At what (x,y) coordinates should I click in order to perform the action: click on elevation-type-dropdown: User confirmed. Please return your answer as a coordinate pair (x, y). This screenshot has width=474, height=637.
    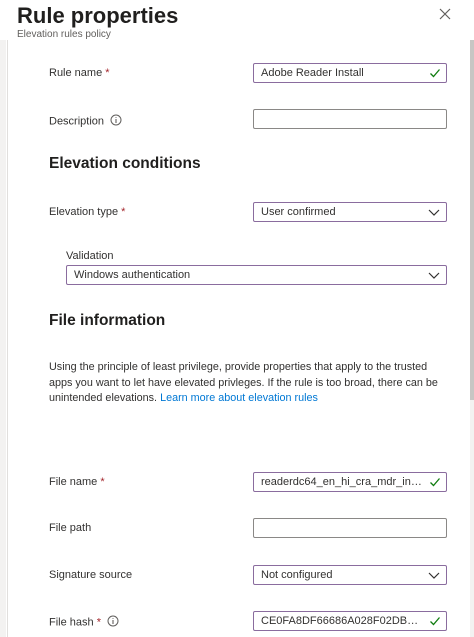
    Looking at the image, I should click on (350, 212).